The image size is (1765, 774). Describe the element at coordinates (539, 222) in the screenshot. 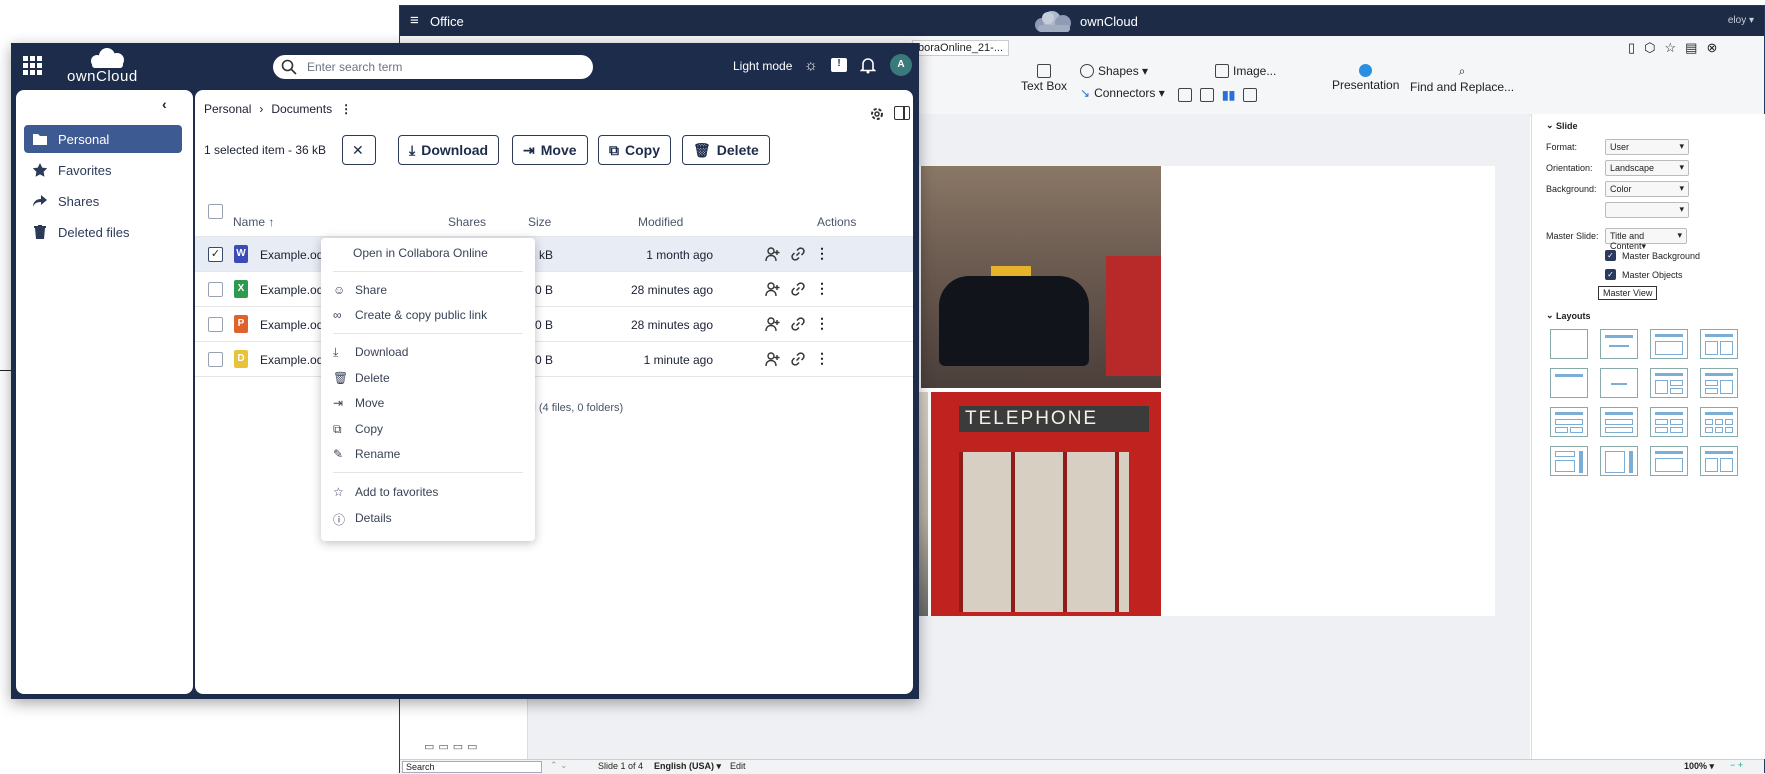

I see `column-size: Size` at that location.